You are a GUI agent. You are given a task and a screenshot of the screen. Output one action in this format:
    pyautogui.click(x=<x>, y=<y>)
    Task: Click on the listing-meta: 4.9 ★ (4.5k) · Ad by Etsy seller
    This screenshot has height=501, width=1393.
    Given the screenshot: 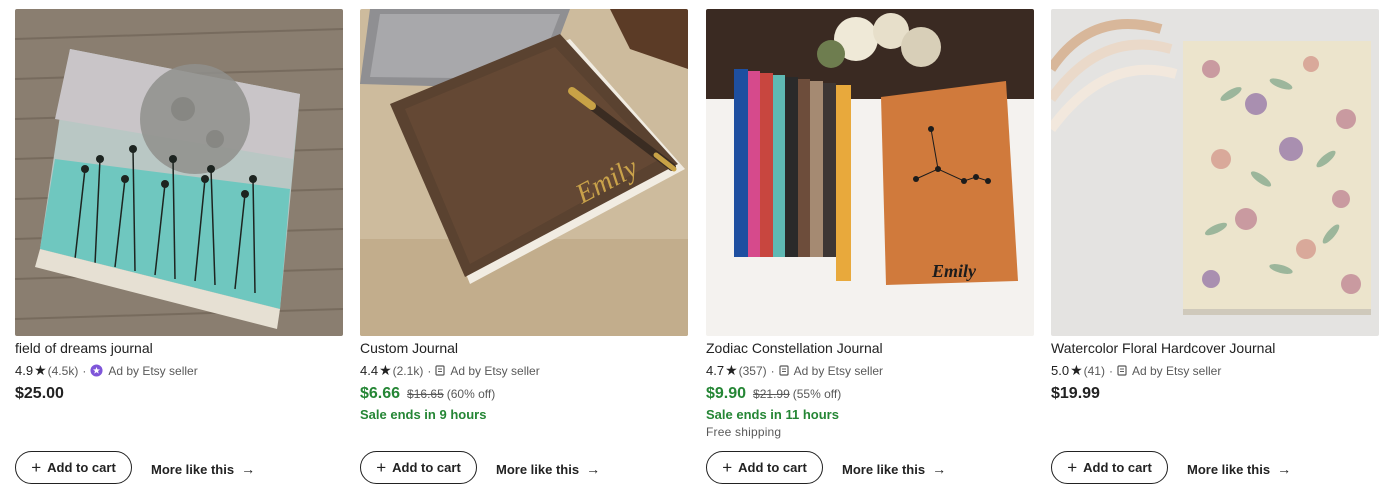 What is the action you would take?
    pyautogui.click(x=106, y=370)
    